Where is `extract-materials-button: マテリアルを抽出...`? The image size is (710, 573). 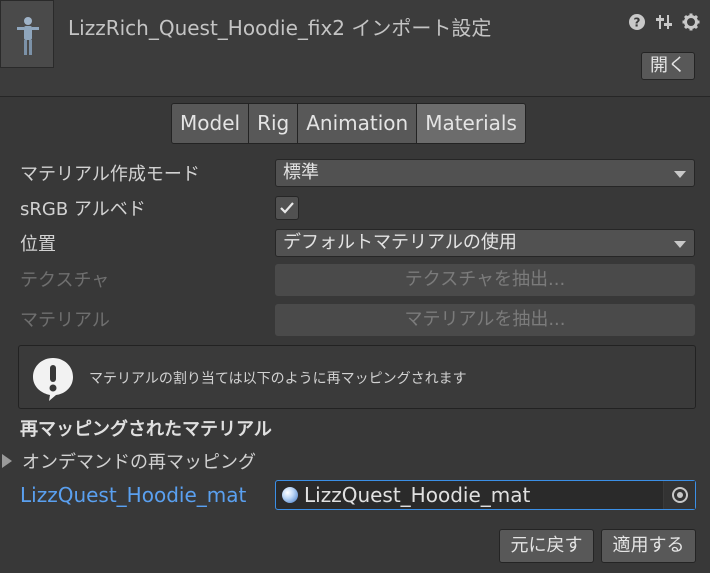 extract-materials-button: マテリアルを抽出... is located at coordinates (485, 320).